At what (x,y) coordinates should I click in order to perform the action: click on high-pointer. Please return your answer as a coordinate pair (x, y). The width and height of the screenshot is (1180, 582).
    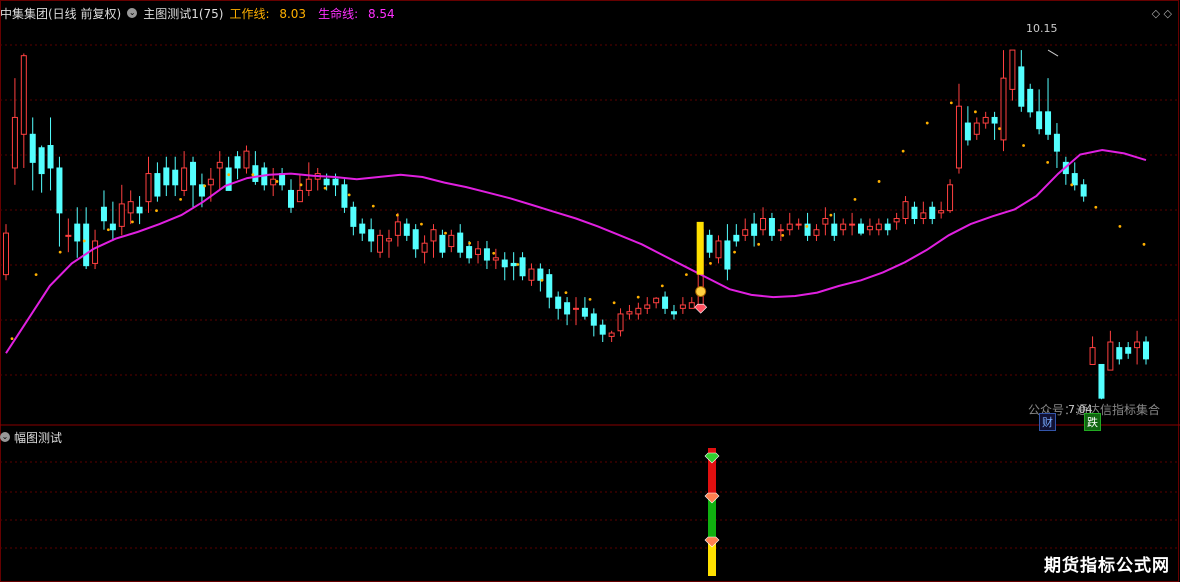
    Looking at the image, I should click on (1053, 53).